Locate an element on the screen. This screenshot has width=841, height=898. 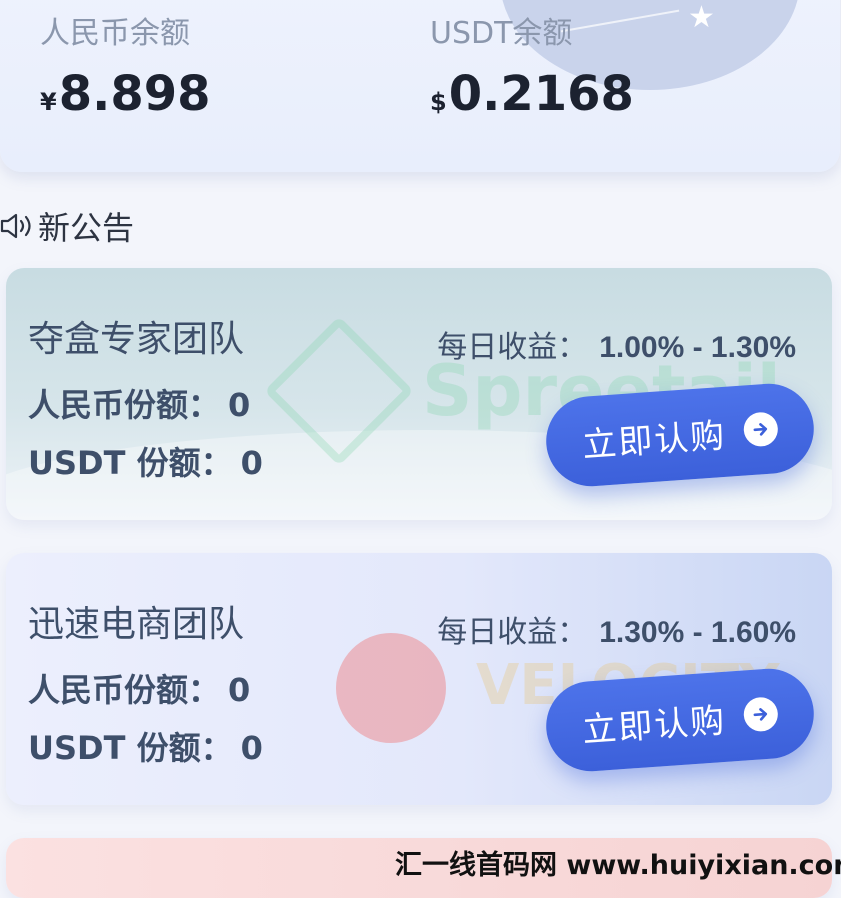
star-icon: ★ is located at coordinates (701, 17).